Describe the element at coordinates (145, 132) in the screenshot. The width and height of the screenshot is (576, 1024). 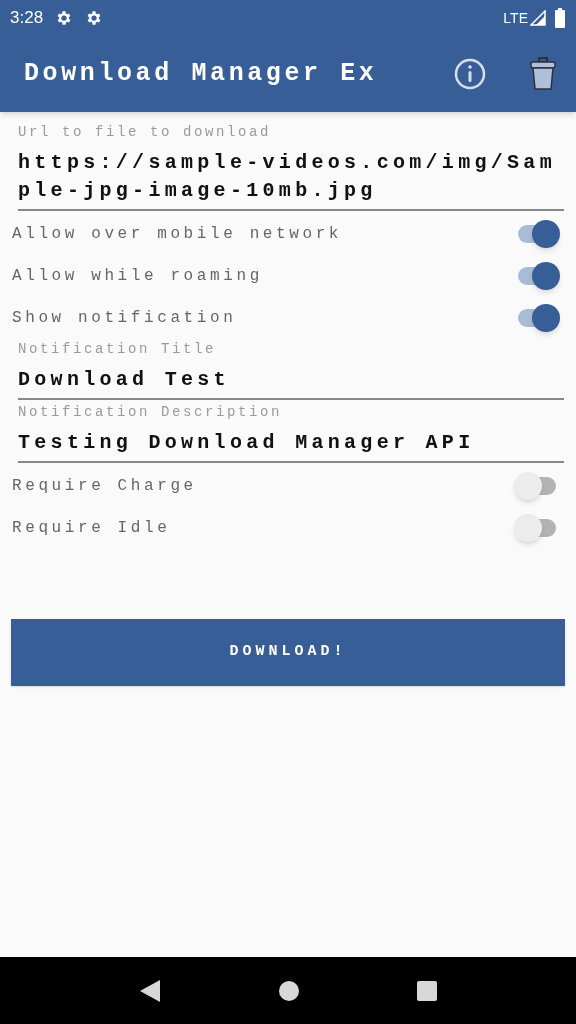
I see `field-label: Url to file to download` at that location.